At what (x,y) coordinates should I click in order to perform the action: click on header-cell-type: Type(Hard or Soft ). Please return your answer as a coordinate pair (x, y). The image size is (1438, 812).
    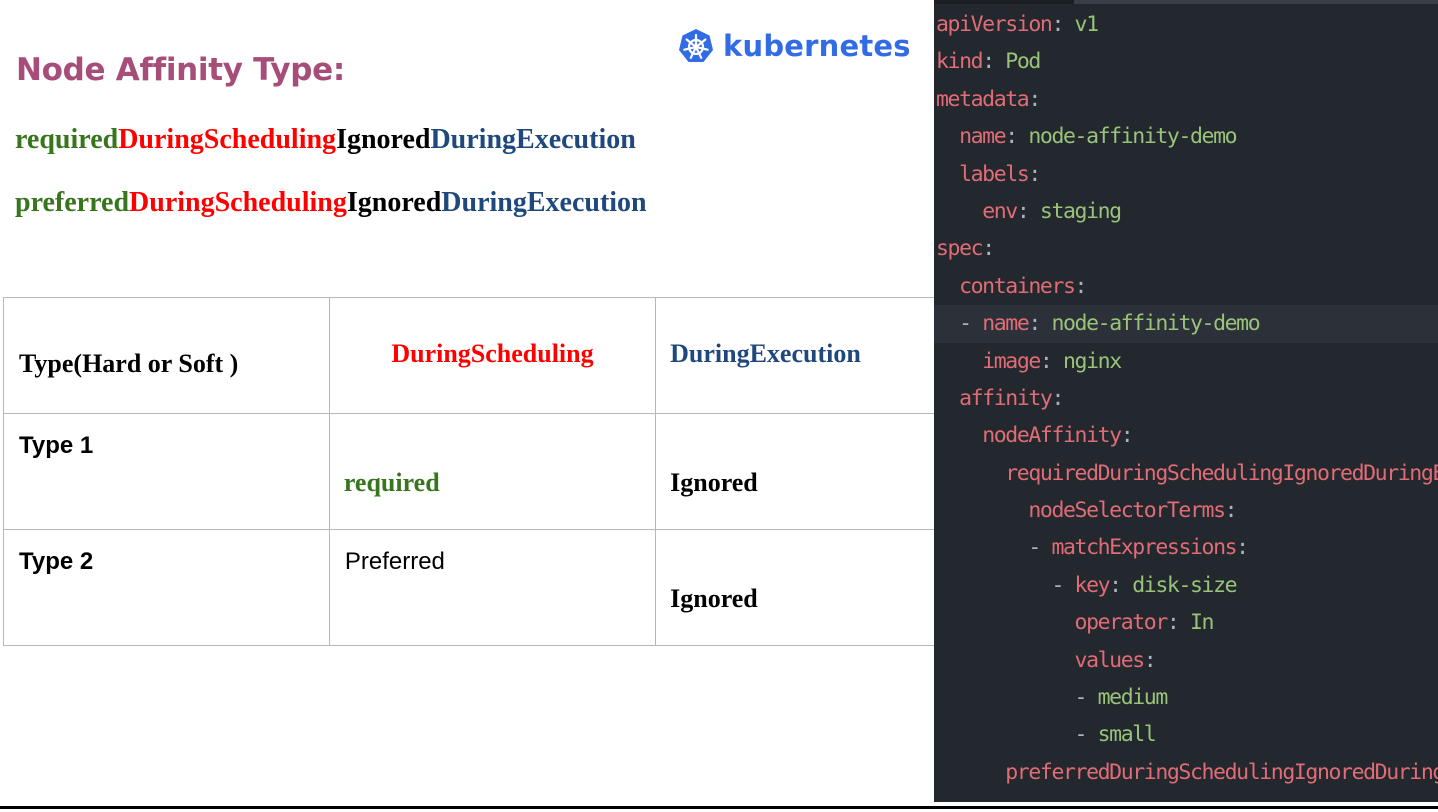
    Looking at the image, I should click on (166, 355).